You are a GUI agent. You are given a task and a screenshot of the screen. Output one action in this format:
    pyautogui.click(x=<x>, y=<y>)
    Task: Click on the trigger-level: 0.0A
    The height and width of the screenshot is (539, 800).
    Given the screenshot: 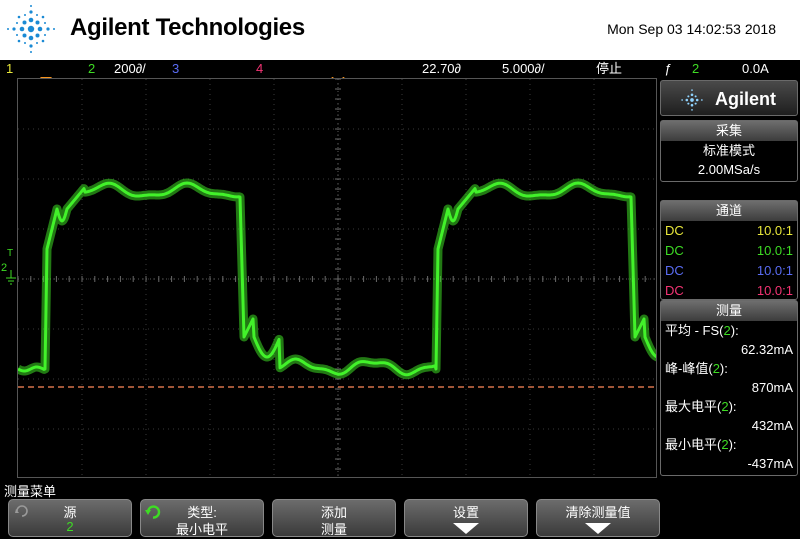 What is the action you would take?
    pyautogui.click(x=755, y=68)
    